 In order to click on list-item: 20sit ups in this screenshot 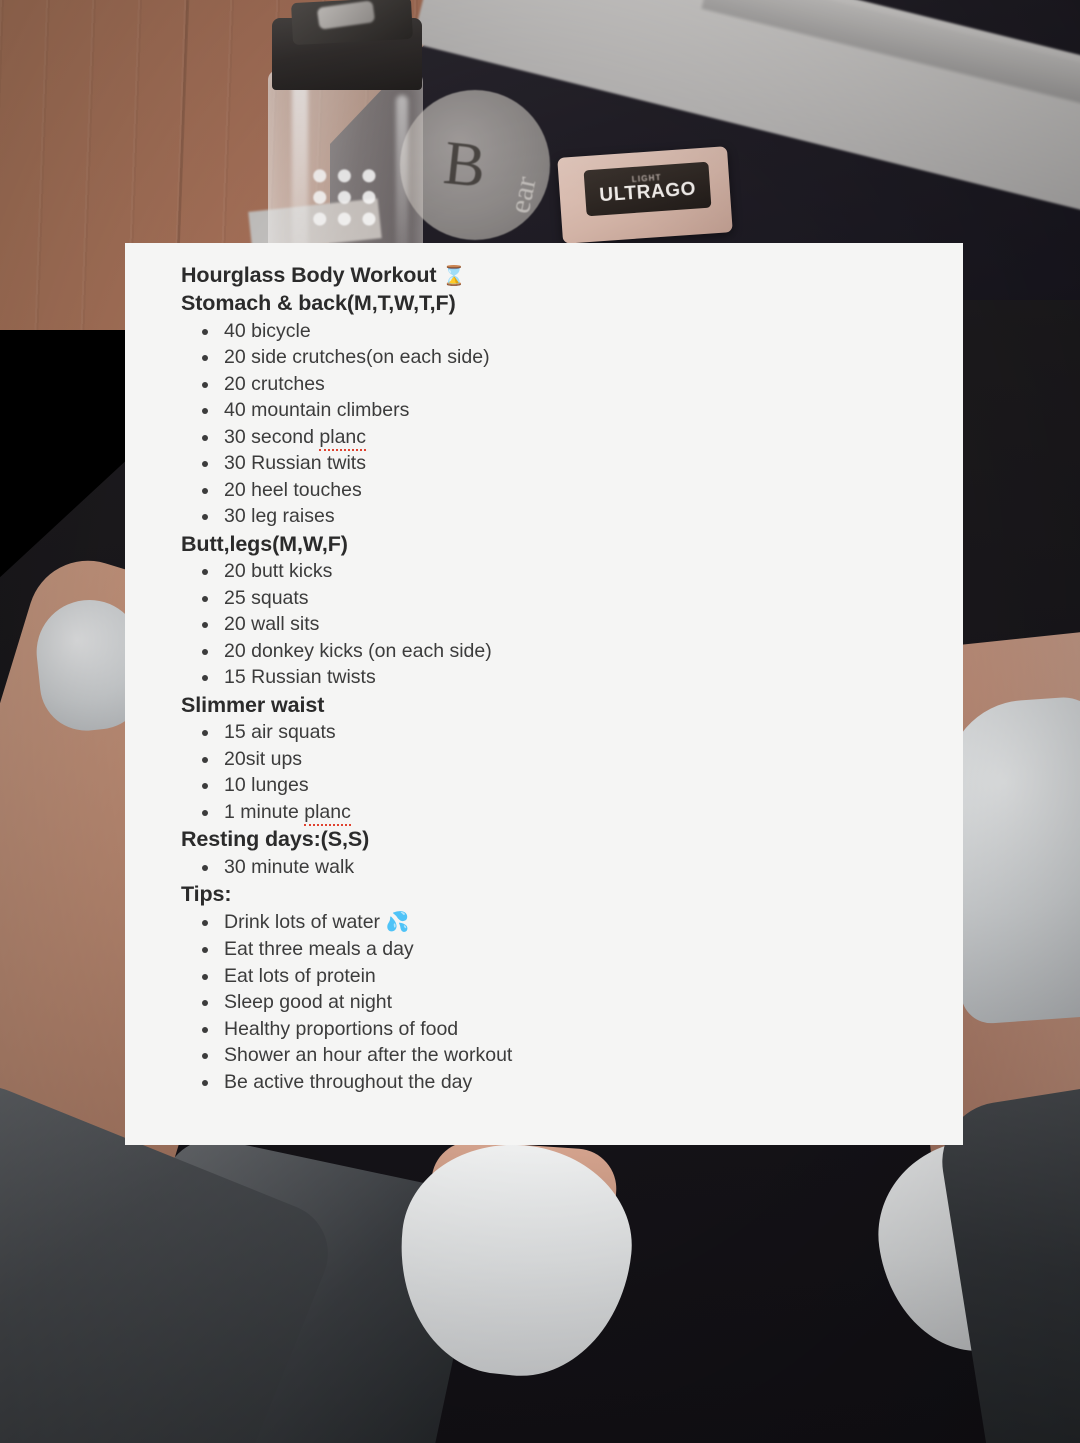, I will do `click(568, 759)`.